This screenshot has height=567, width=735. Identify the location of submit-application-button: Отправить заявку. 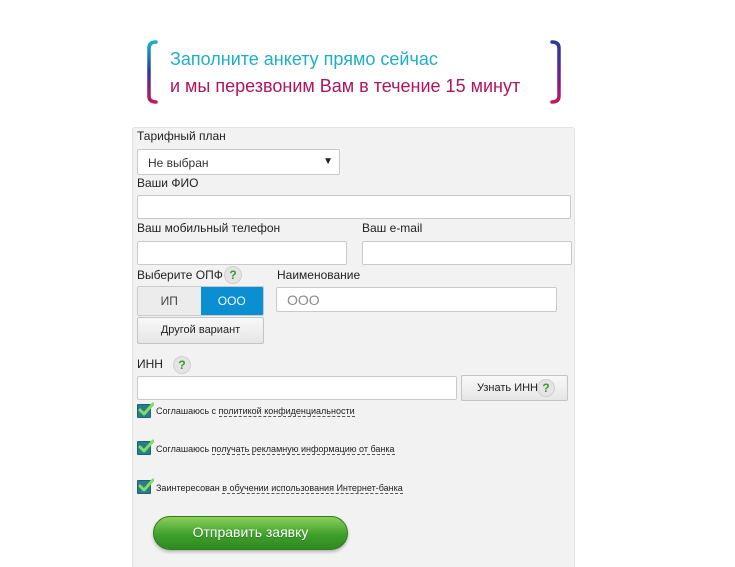
(250, 533).